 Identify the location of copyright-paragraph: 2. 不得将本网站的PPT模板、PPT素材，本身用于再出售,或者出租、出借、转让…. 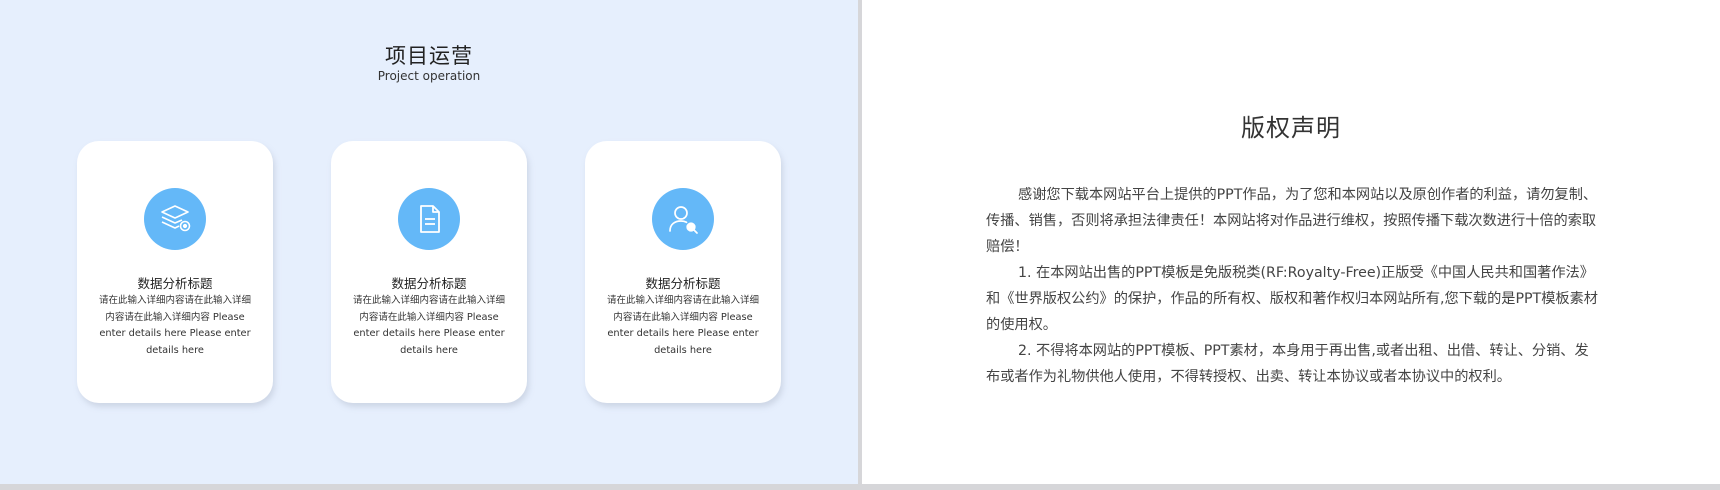
(1287, 364).